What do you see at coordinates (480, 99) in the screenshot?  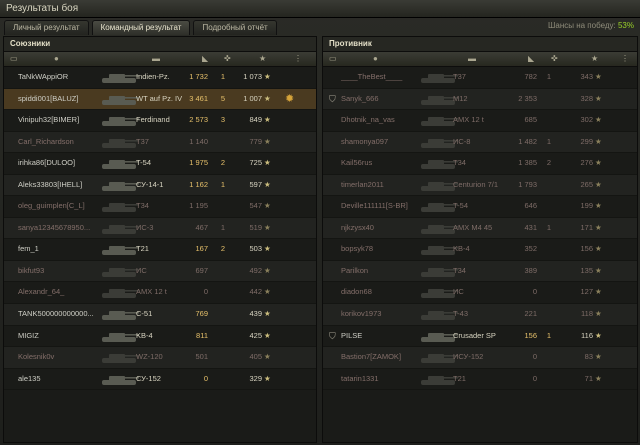 I see `player-row: ⛉ Sanyk_666 M12 2 353 328 ★` at bounding box center [480, 99].